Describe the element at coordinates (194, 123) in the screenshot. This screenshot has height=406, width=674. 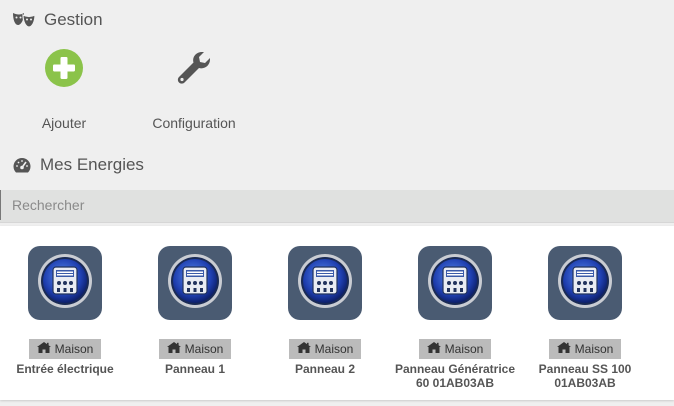
I see `configuration-label: Configuration` at that location.